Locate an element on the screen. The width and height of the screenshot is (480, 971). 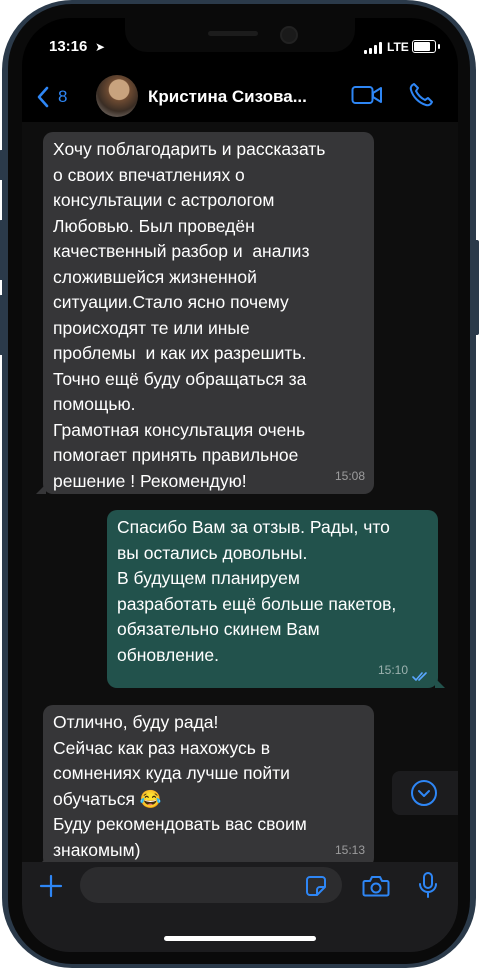
camera-icon is located at coordinates (376, 886).